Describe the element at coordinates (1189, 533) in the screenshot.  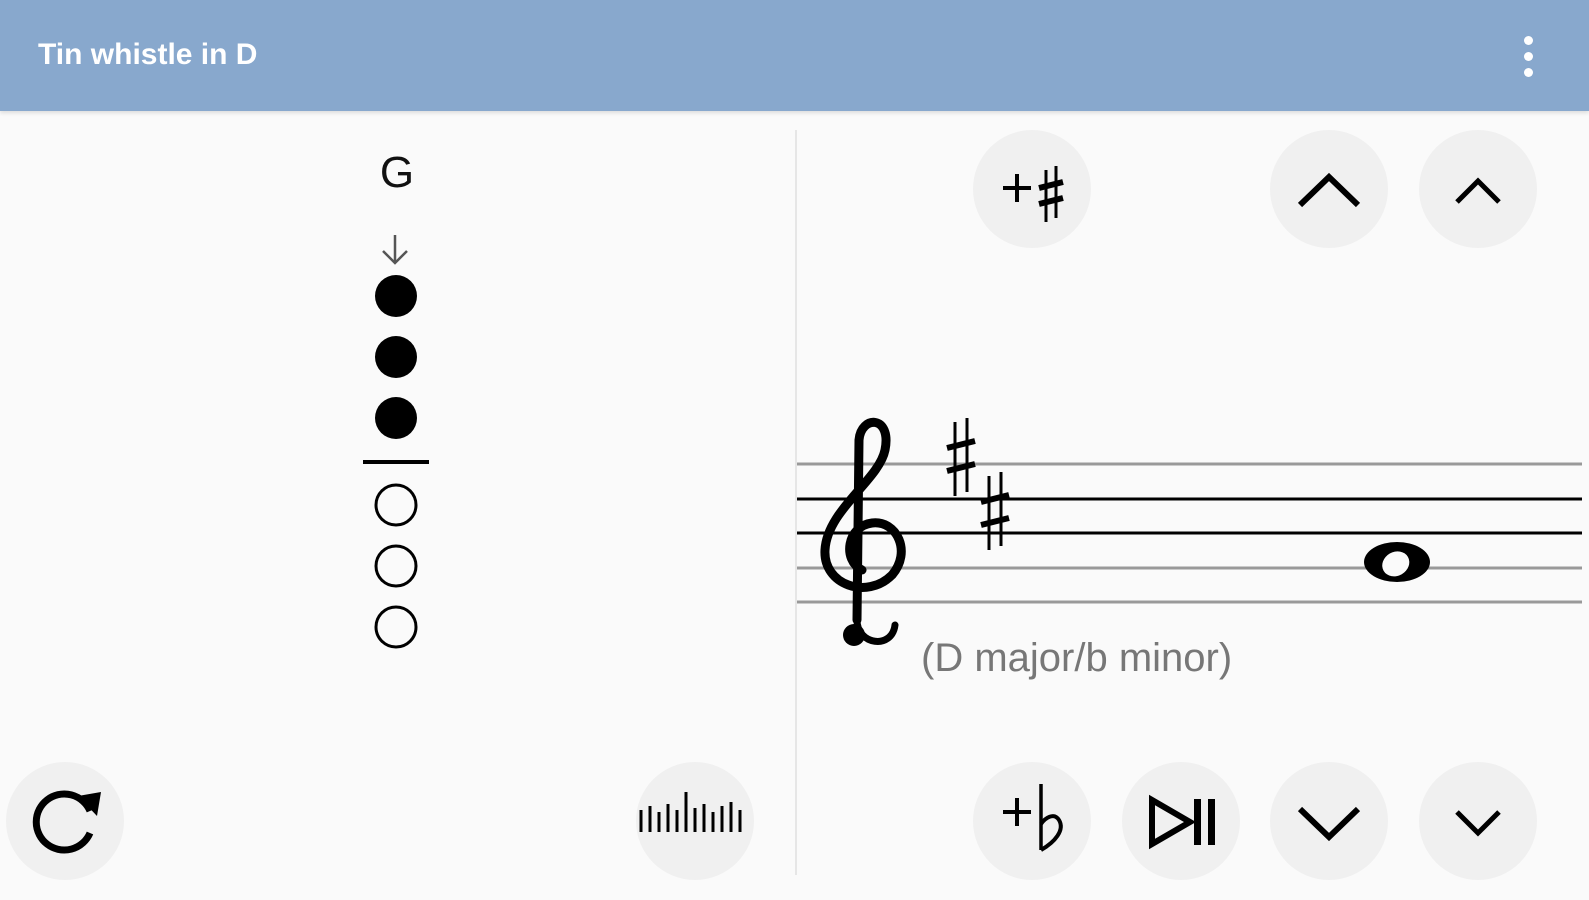
I see `staff-lines` at that location.